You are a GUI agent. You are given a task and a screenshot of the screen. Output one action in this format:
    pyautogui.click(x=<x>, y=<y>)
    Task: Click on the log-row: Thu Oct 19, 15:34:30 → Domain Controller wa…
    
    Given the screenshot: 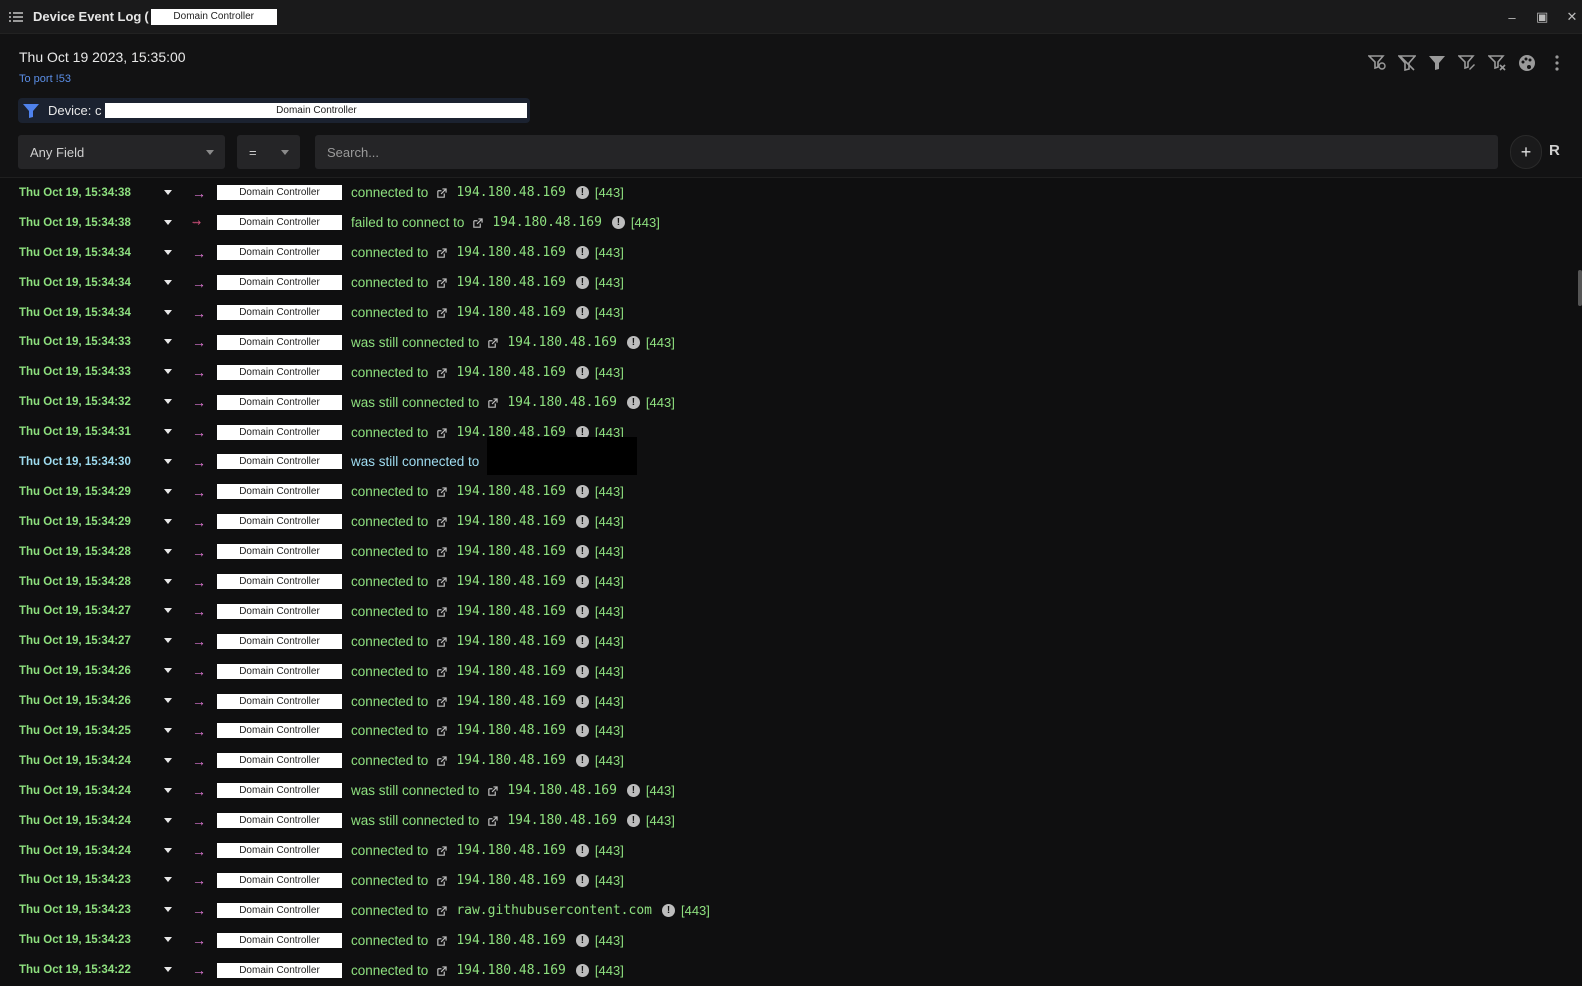 What is the action you would take?
    pyautogui.click(x=783, y=462)
    